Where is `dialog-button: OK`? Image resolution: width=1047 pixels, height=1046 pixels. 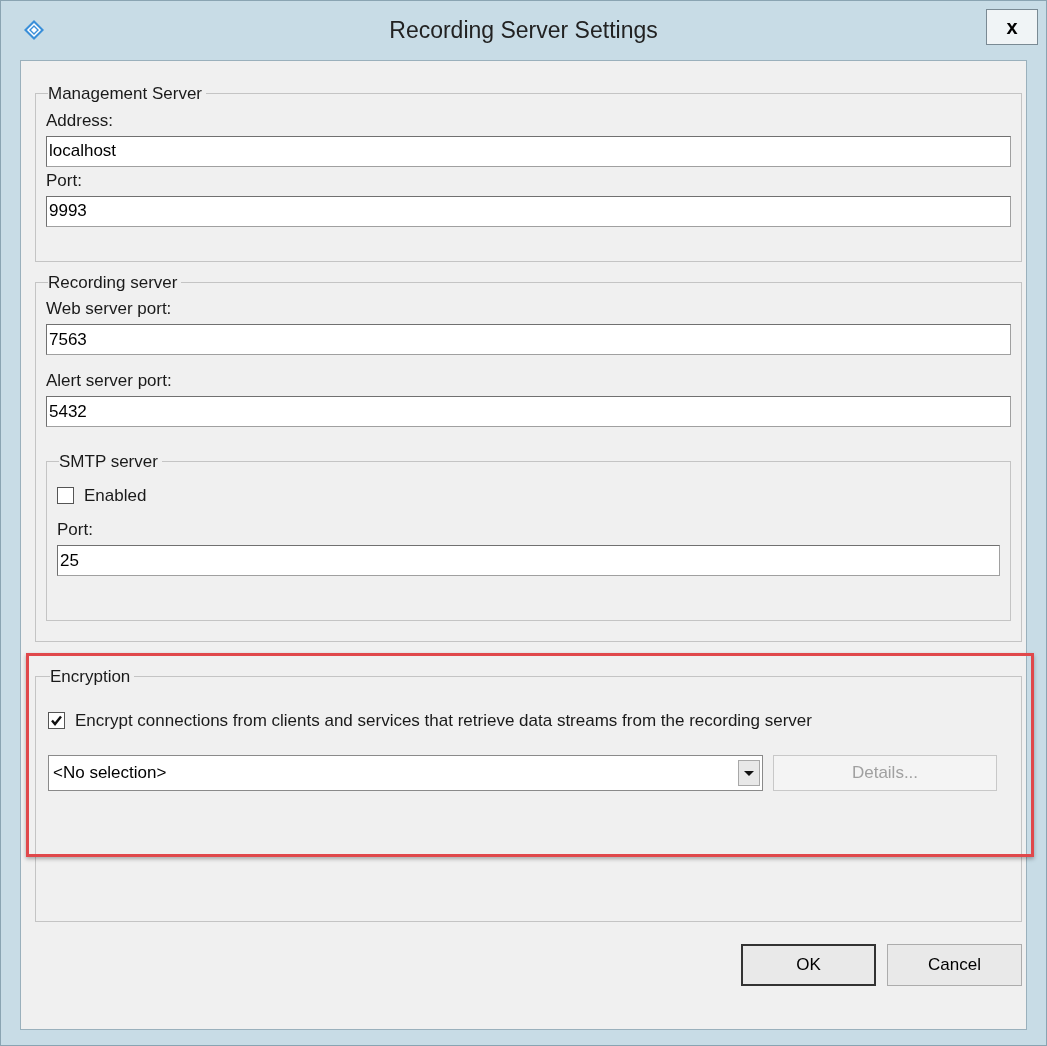 dialog-button: OK is located at coordinates (808, 965).